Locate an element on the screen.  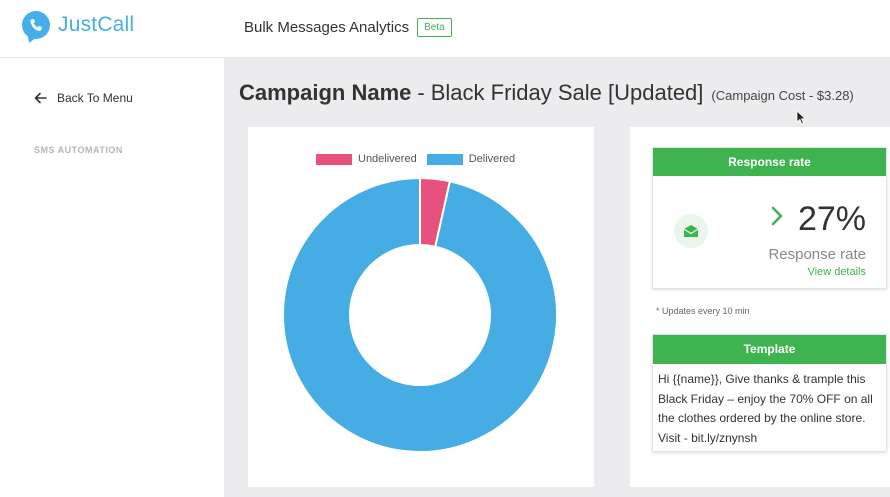
chevron-right-icon is located at coordinates (777, 216).